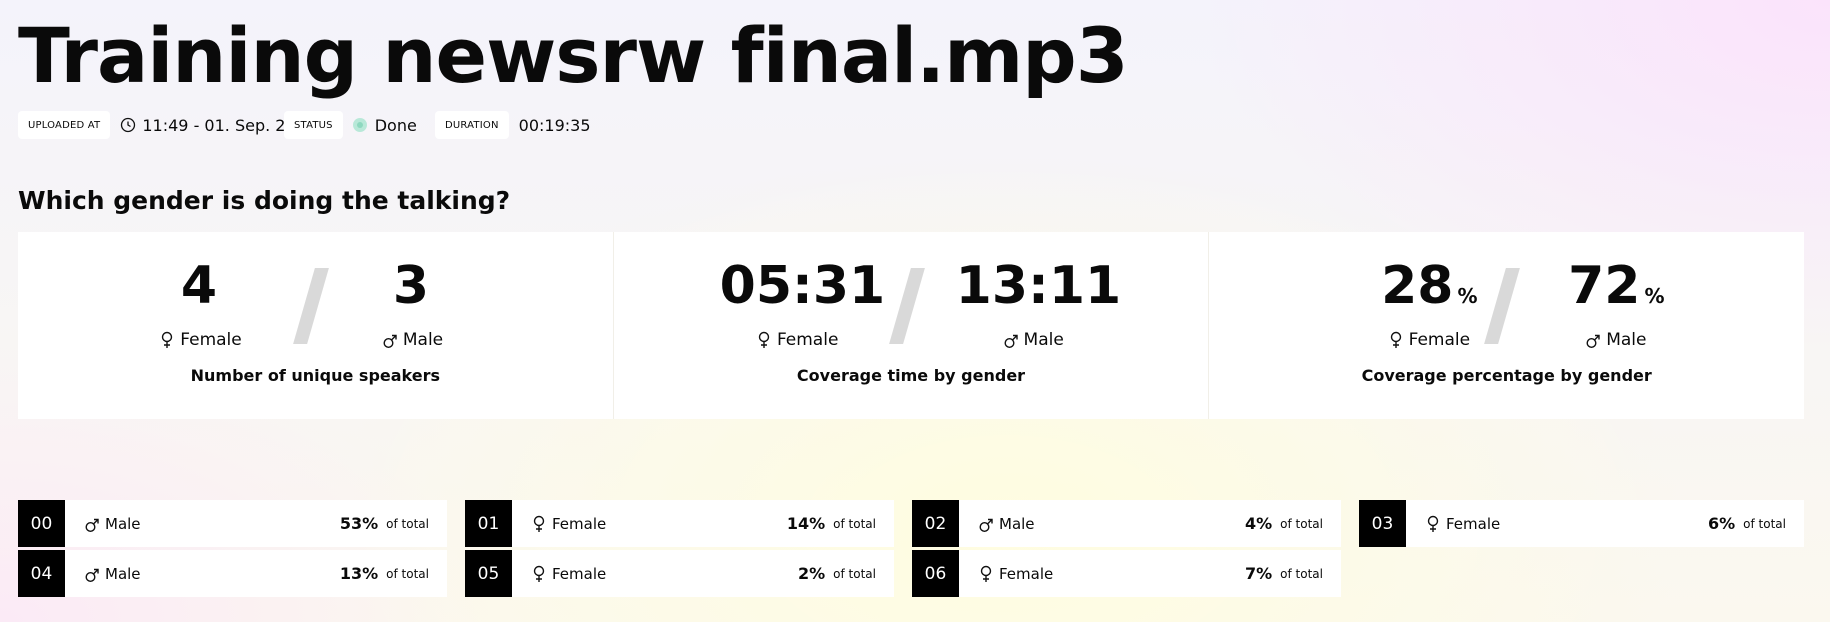  I want to click on male-stat: 13:11 Male, so click(1039, 303).